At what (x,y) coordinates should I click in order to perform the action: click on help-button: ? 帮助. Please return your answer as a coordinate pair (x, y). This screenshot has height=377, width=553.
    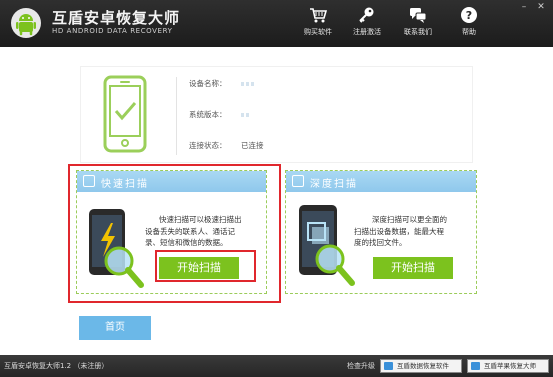
    Looking at the image, I should click on (469, 21).